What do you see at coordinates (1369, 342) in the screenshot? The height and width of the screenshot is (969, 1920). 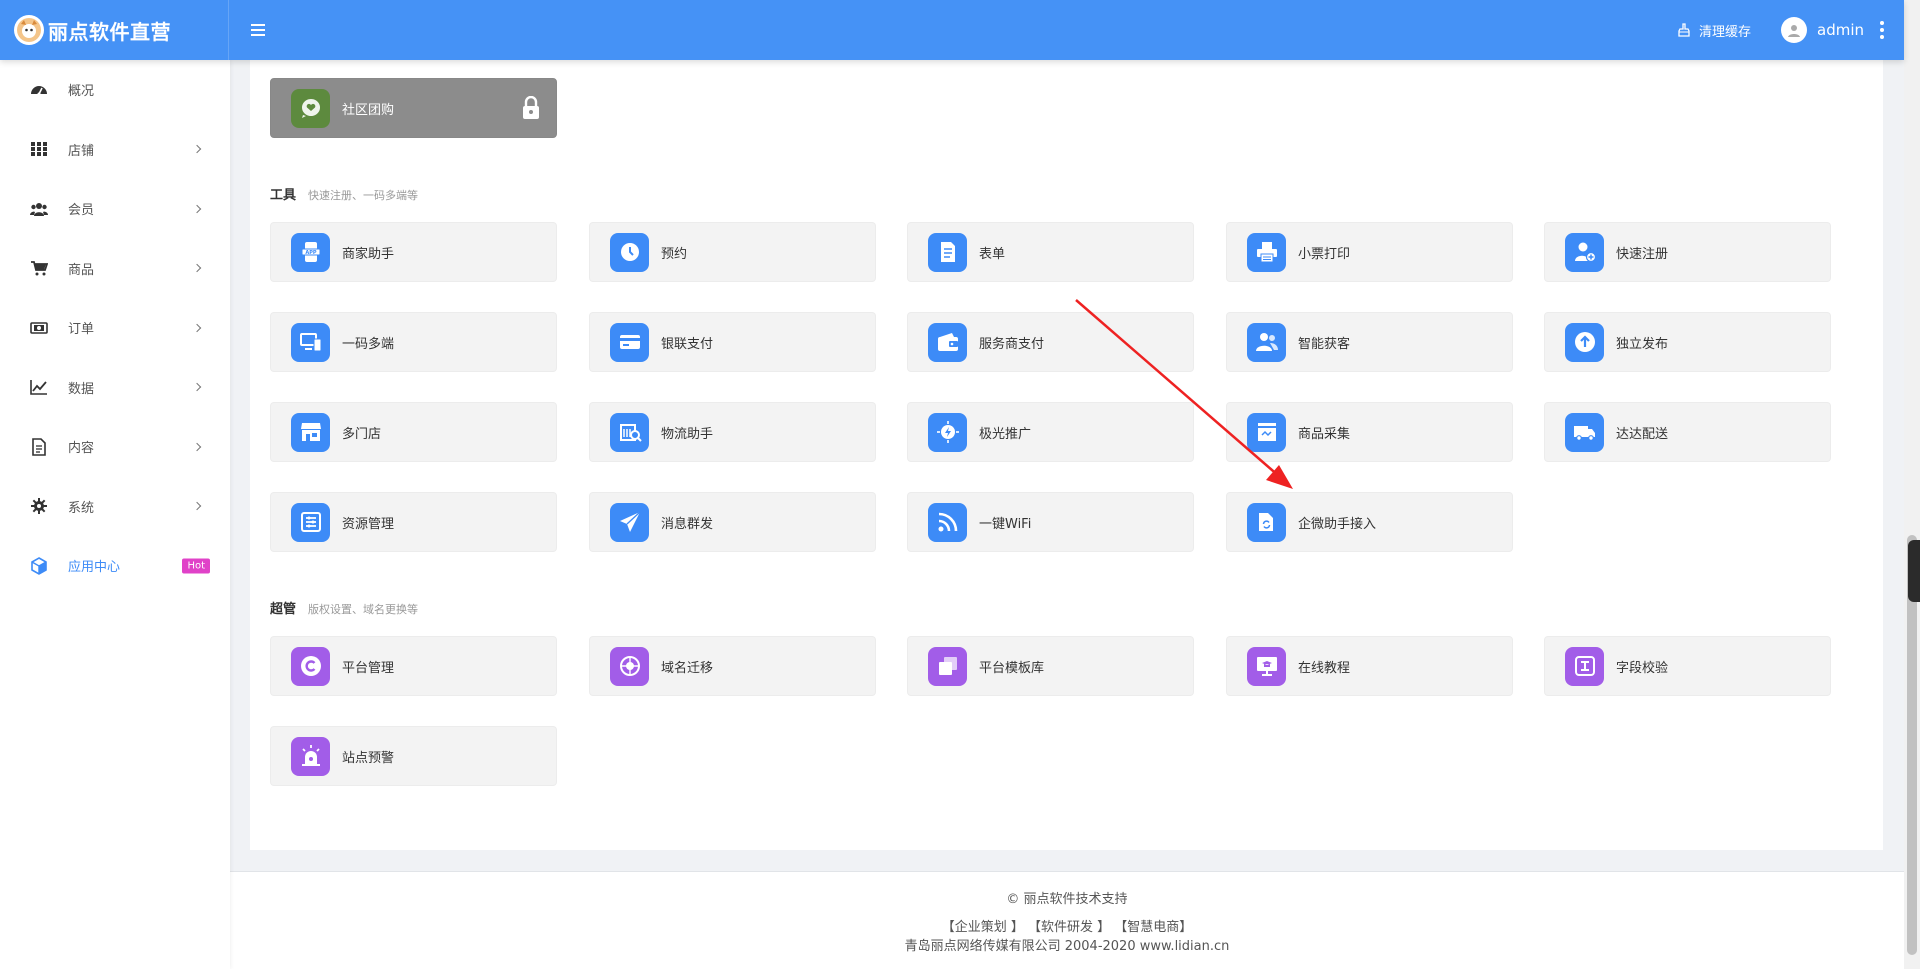 I see `tile-smart-acquisition: 智能获客` at bounding box center [1369, 342].